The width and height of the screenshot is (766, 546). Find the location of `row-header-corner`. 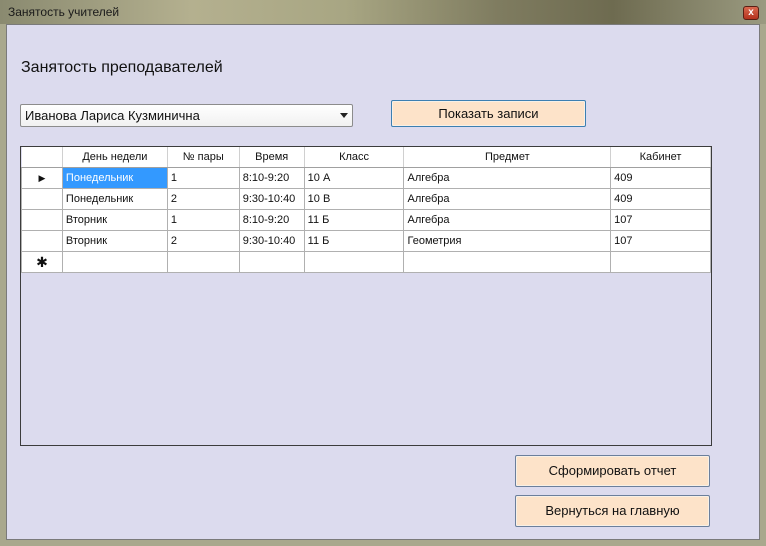

row-header-corner is located at coordinates (42, 157).